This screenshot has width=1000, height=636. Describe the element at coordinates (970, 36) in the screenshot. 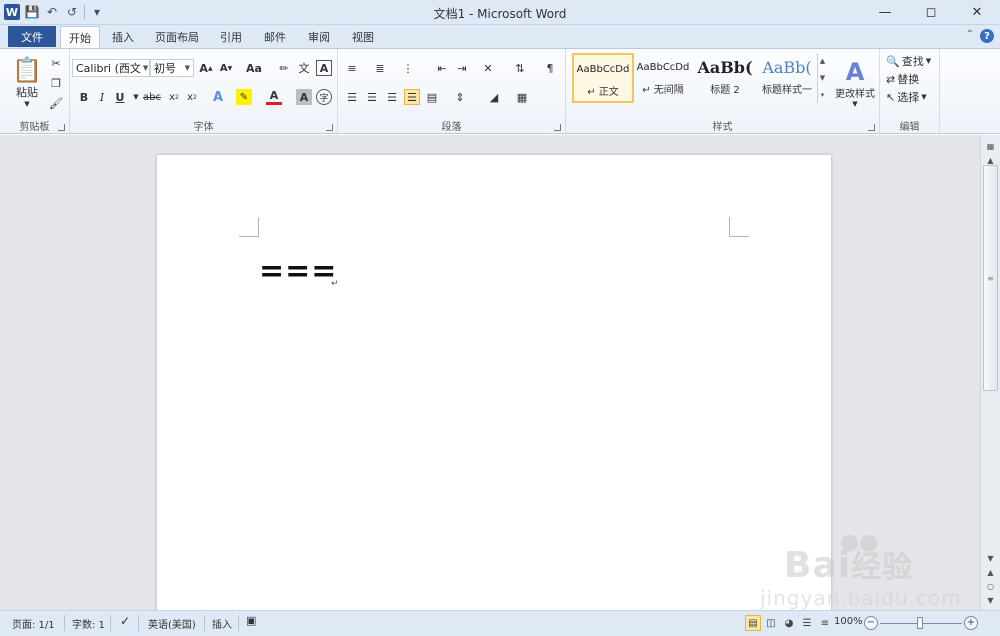

I see `minimize-ribbon-icon: ⌃` at that location.